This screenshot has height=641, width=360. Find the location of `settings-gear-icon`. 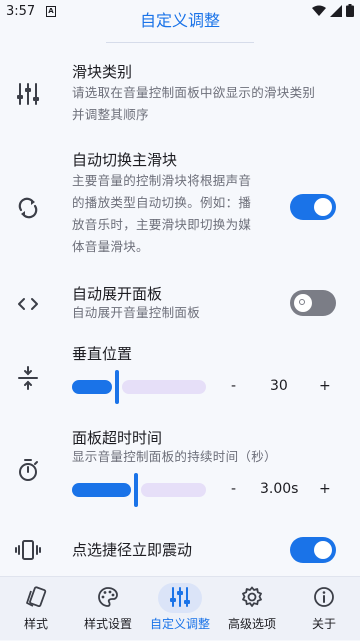

settings-gear-icon is located at coordinates (252, 596).